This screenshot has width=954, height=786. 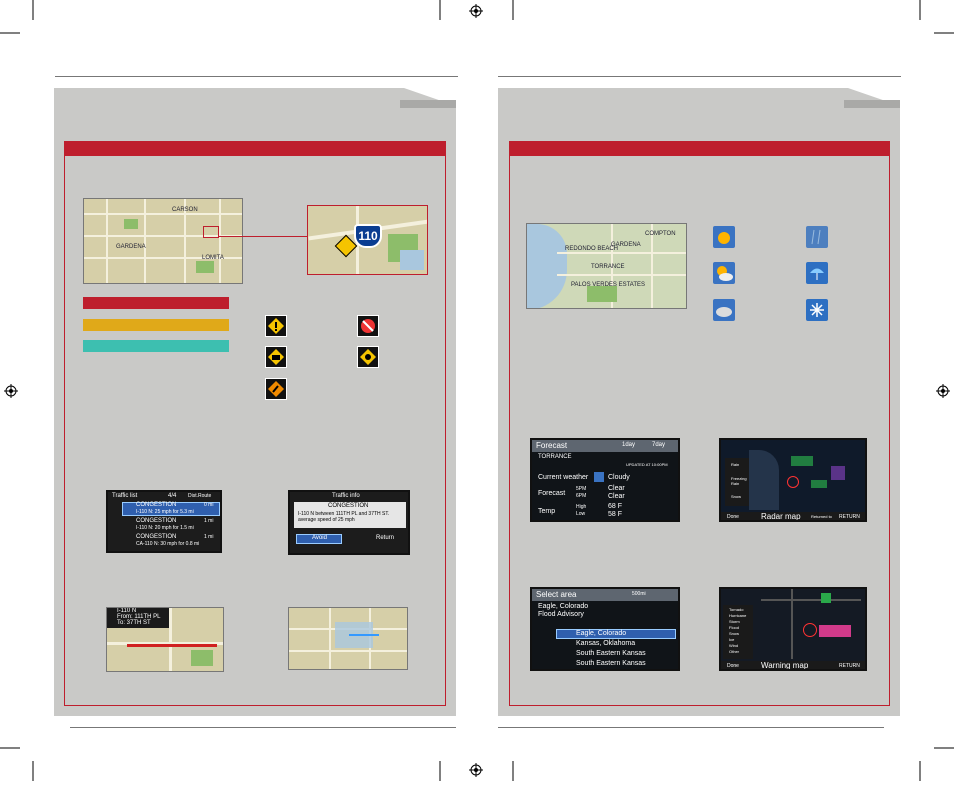 What do you see at coordinates (156, 346) in the screenshot?
I see `legend-bar-teal` at bounding box center [156, 346].